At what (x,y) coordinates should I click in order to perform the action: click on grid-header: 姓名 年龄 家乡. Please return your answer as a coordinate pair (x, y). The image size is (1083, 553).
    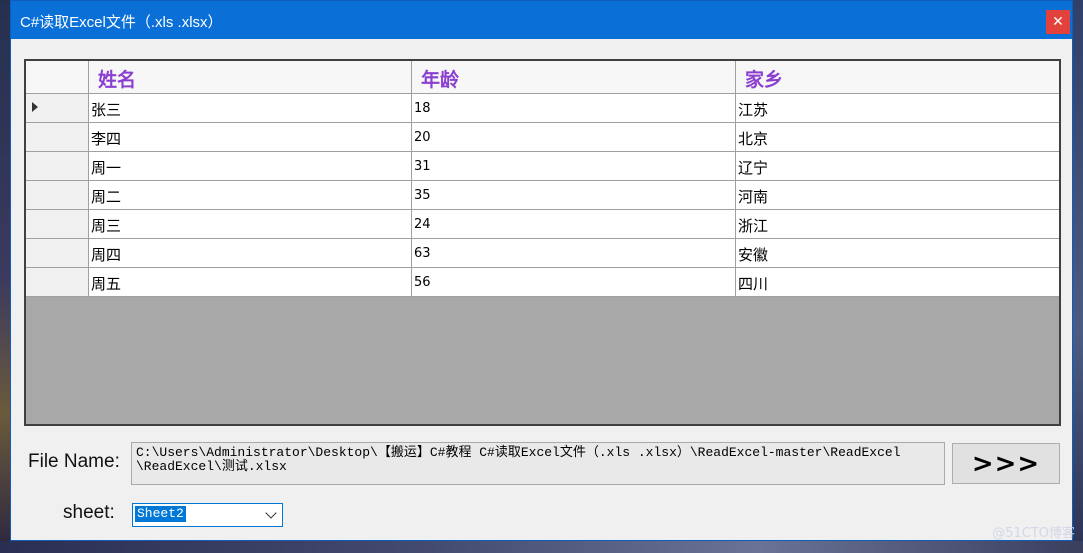
    Looking at the image, I should click on (542, 77).